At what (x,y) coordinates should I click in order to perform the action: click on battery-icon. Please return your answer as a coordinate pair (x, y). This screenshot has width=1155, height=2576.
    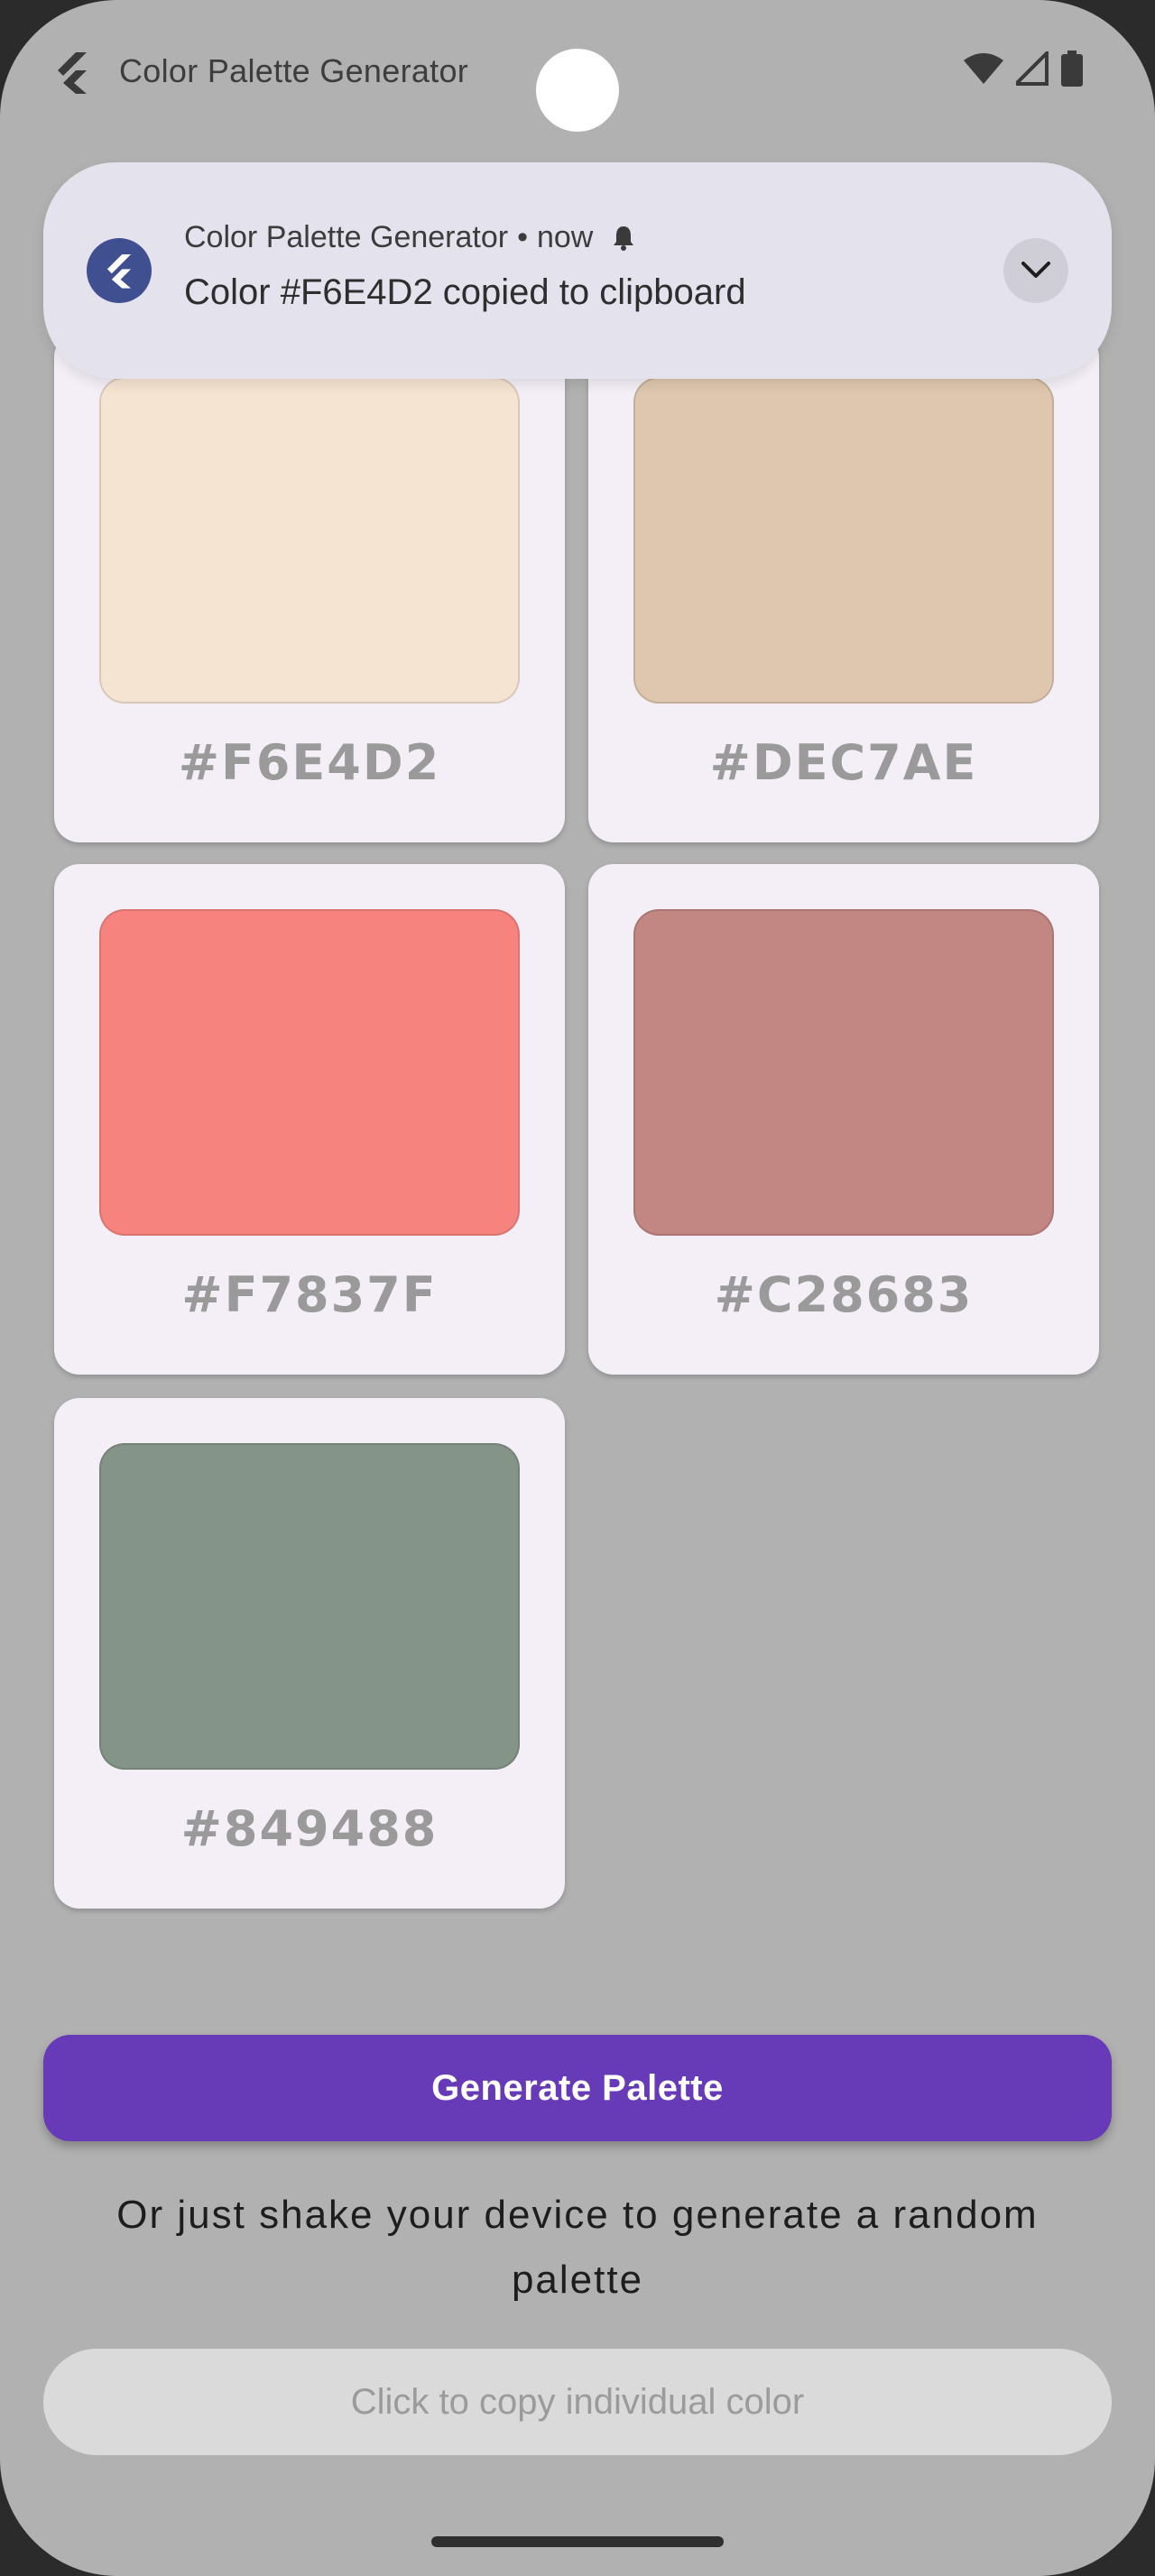
    Looking at the image, I should click on (1072, 69).